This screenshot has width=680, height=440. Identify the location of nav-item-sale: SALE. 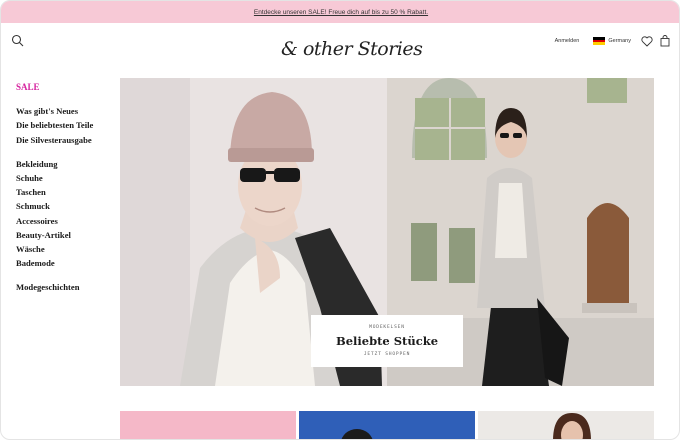
(66, 87).